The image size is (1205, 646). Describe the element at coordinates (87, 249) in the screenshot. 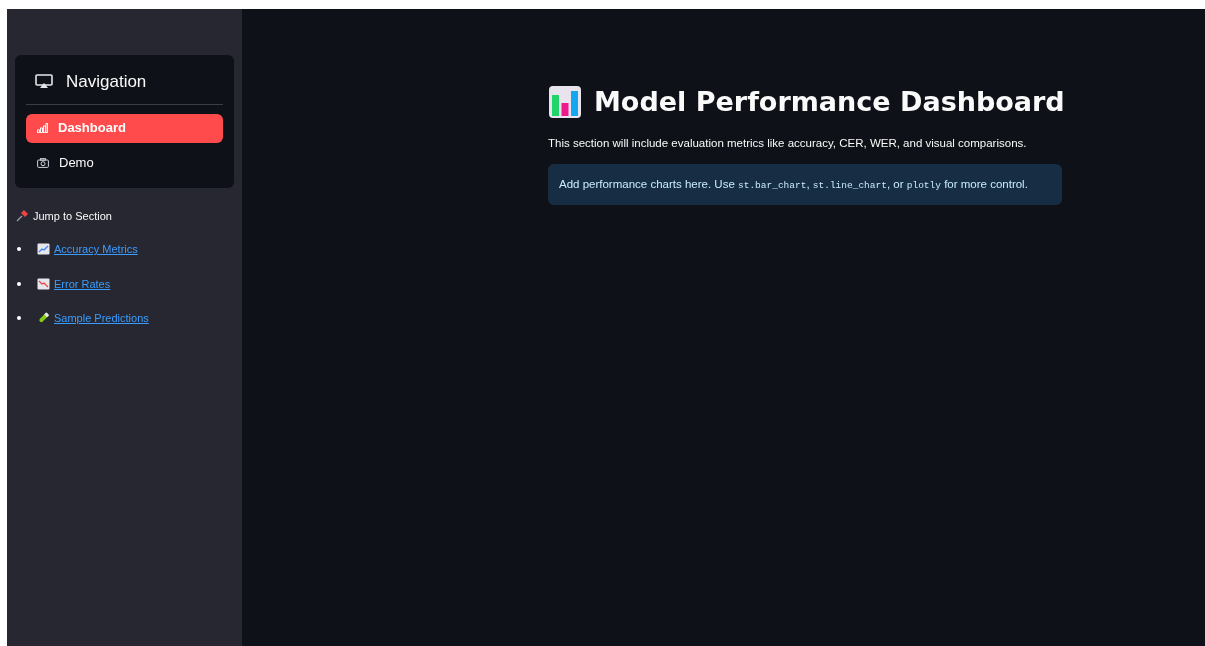

I see `section-link: Accuracy Metrics` at that location.